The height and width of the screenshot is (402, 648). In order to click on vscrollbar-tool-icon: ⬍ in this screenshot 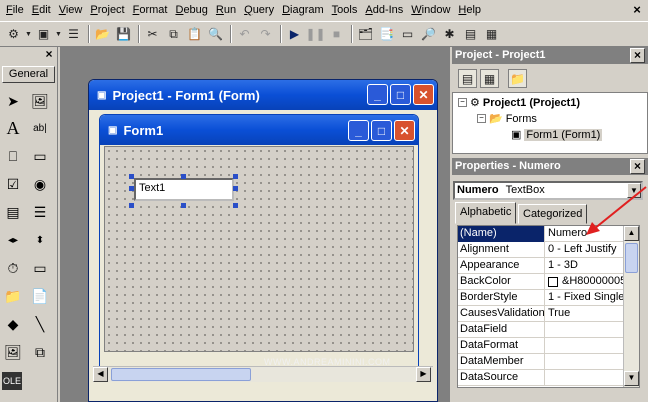, I will do `click(40, 240)`.